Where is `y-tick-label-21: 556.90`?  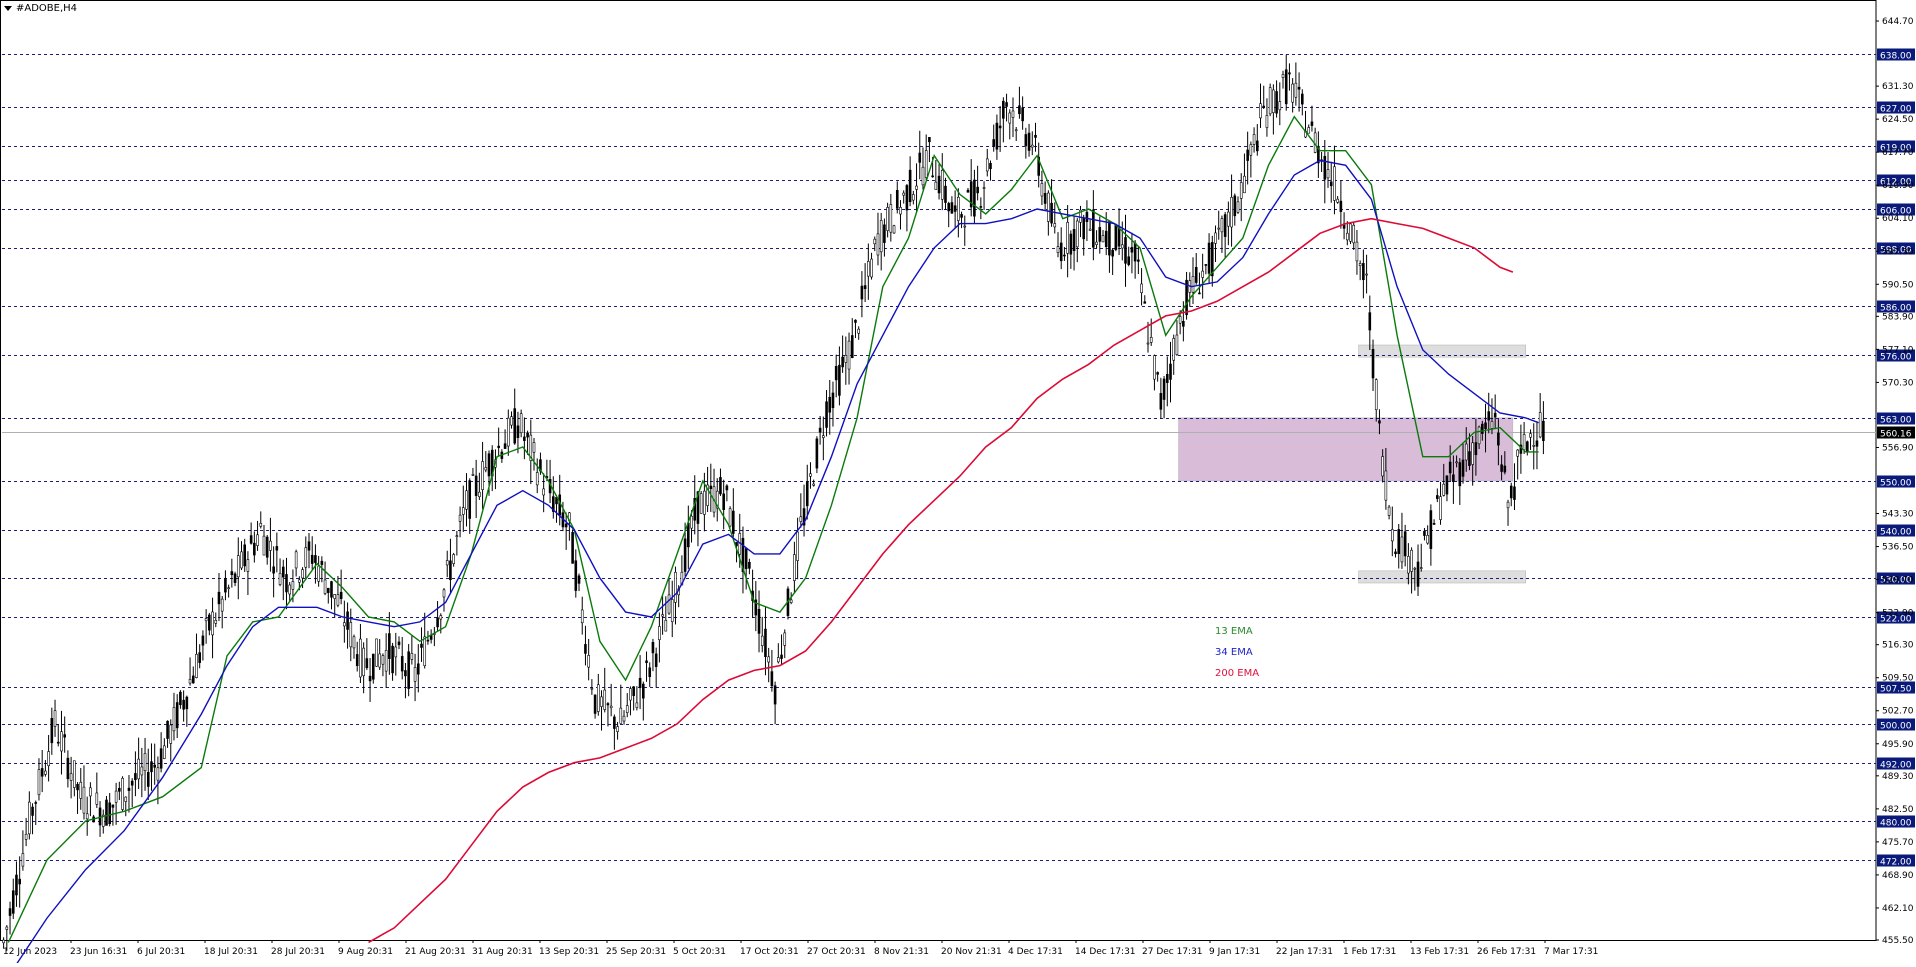 y-tick-label-21: 556.90 is located at coordinates (1898, 448).